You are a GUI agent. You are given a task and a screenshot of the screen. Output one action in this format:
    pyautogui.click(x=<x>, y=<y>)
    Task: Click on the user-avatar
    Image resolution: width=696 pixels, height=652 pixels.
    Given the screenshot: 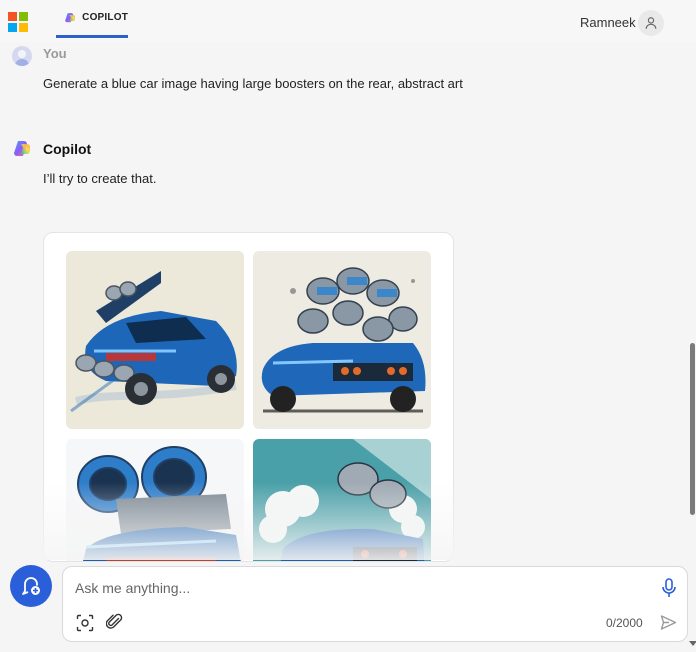 What is the action you would take?
    pyautogui.click(x=651, y=23)
    